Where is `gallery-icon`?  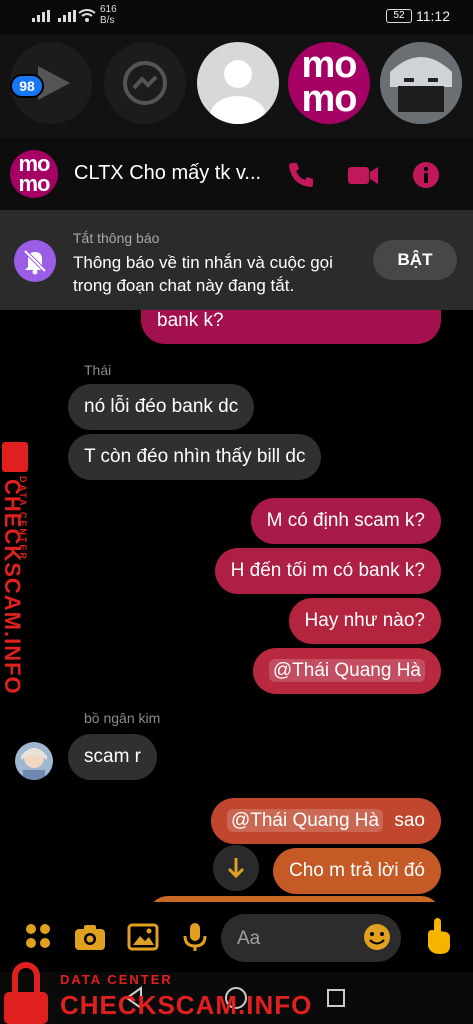
gallery-icon is located at coordinates (143, 937).